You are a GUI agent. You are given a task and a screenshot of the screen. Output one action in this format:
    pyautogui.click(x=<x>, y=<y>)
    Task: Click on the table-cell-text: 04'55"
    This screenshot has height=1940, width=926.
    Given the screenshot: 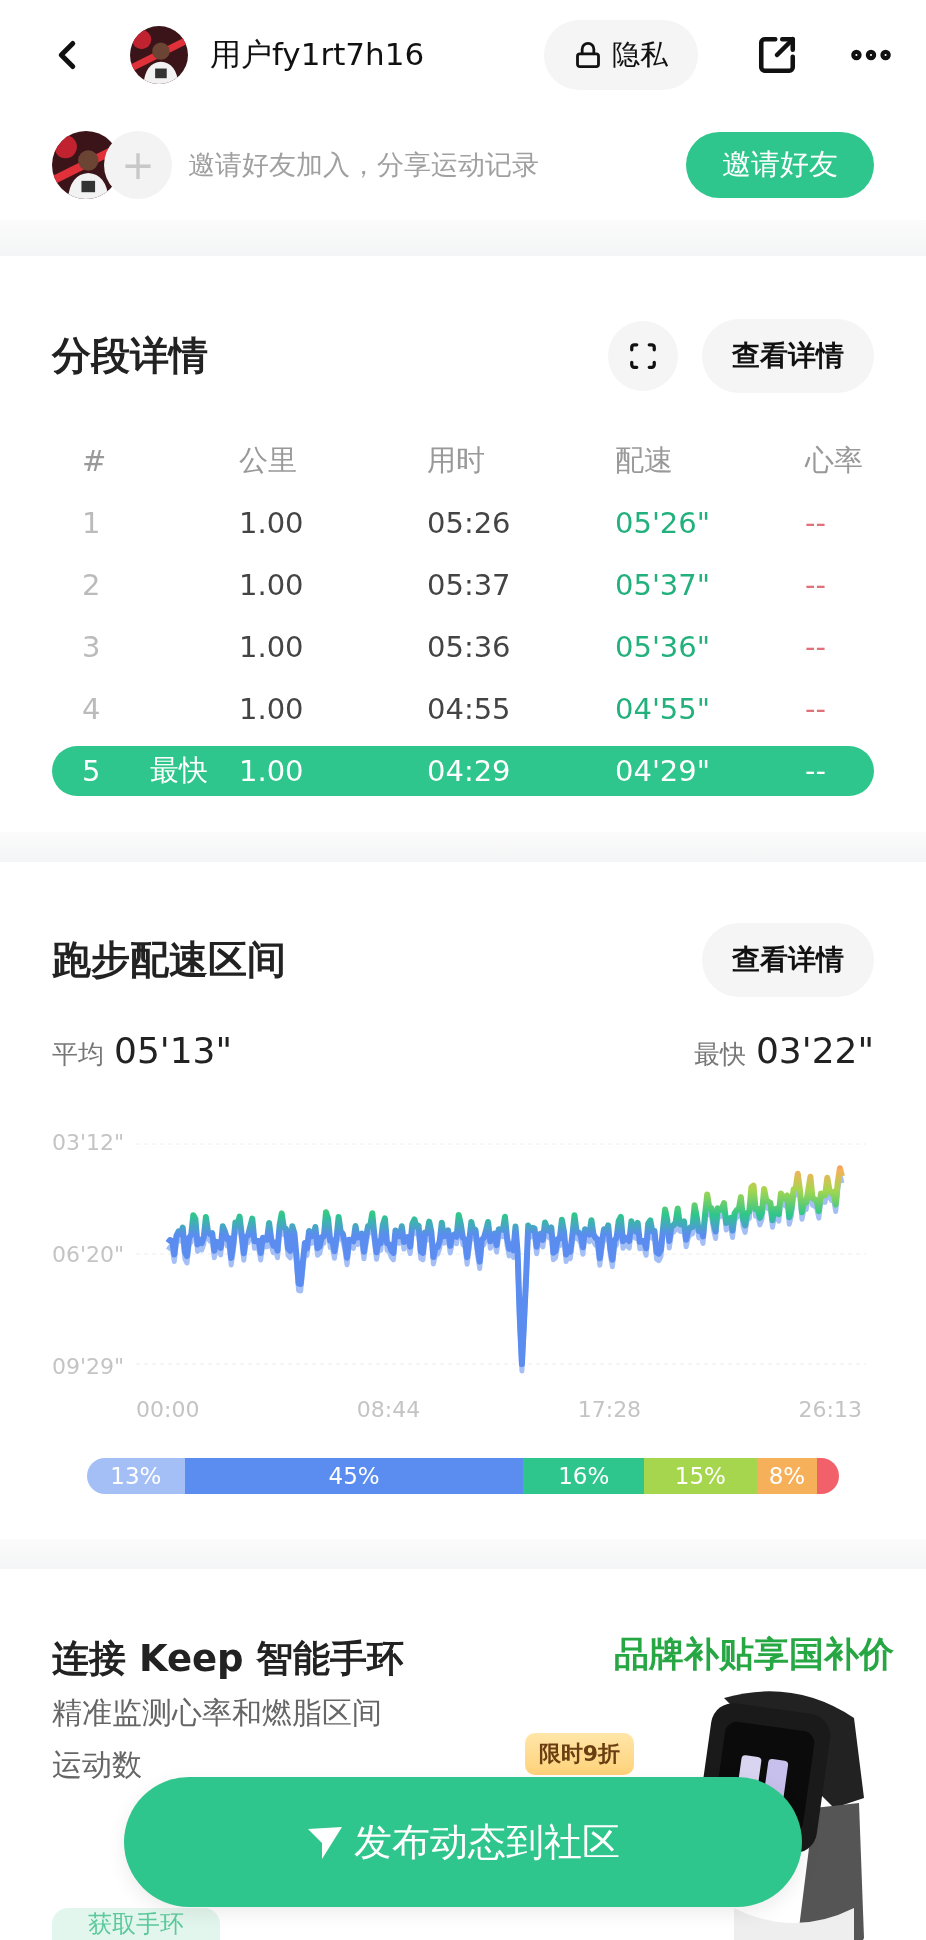 What is the action you would take?
    pyautogui.click(x=663, y=709)
    